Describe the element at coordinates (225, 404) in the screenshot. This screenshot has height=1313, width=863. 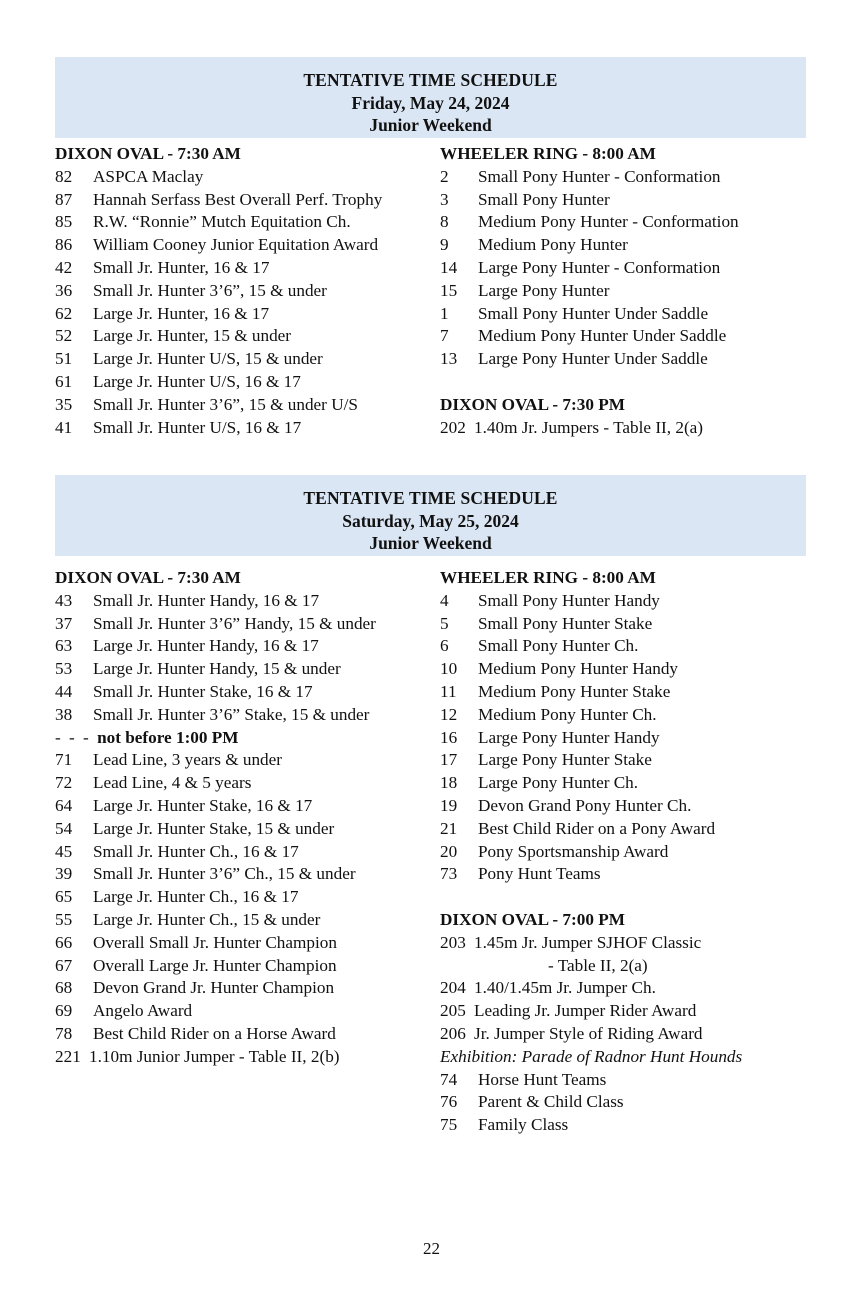
I see `class-description: Small Jr. Hunter 3’6”, 15 & under U/S` at that location.